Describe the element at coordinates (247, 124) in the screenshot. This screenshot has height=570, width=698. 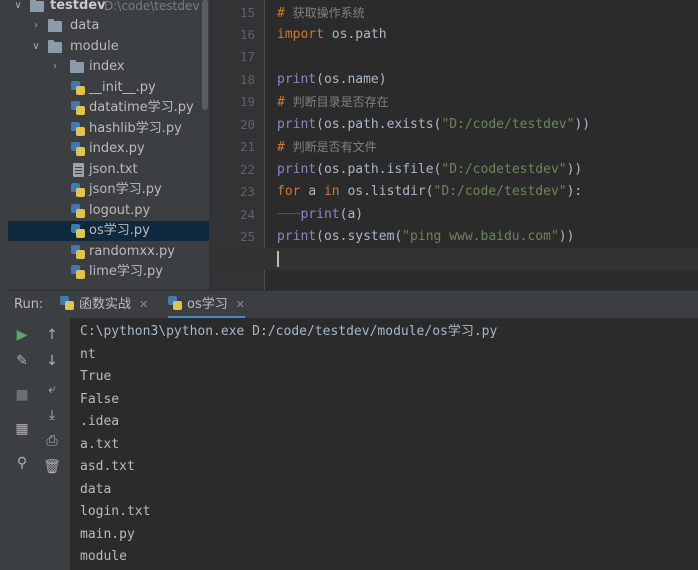
I see `line-number: 20` at that location.